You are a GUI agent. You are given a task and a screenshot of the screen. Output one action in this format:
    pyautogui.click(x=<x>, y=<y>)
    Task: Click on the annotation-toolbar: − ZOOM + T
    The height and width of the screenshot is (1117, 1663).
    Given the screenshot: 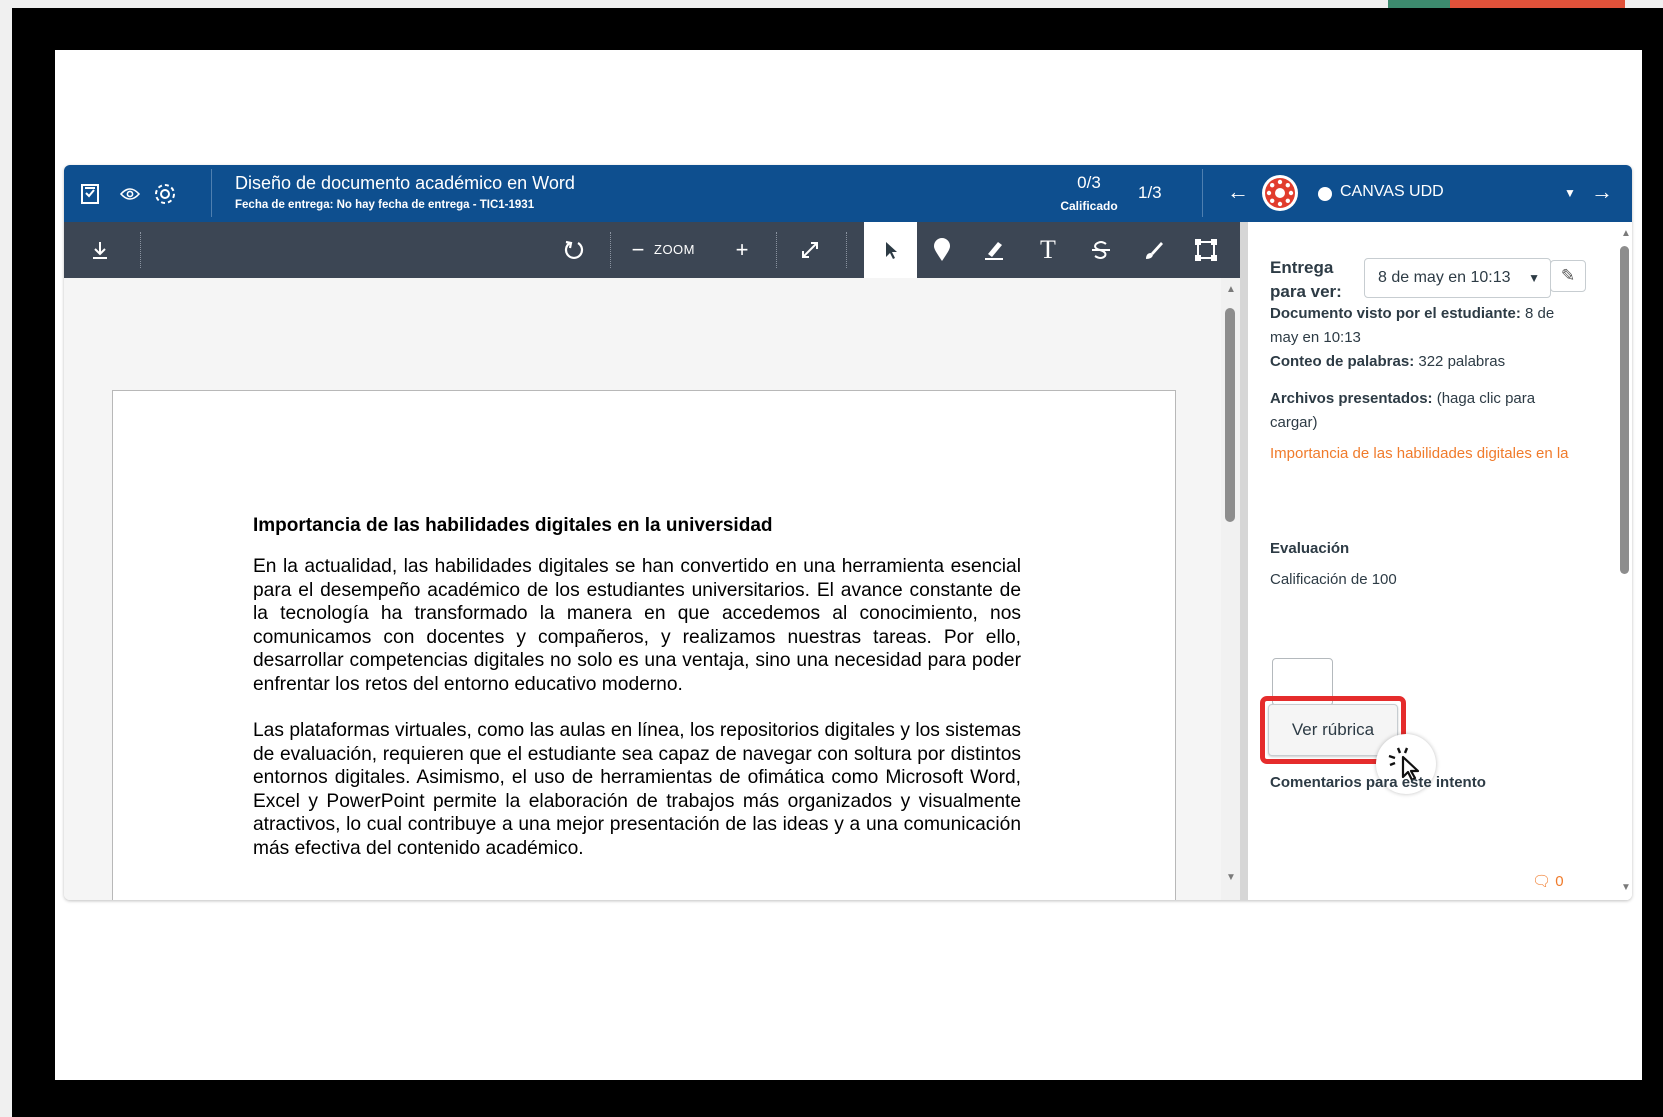 What is the action you would take?
    pyautogui.click(x=652, y=250)
    